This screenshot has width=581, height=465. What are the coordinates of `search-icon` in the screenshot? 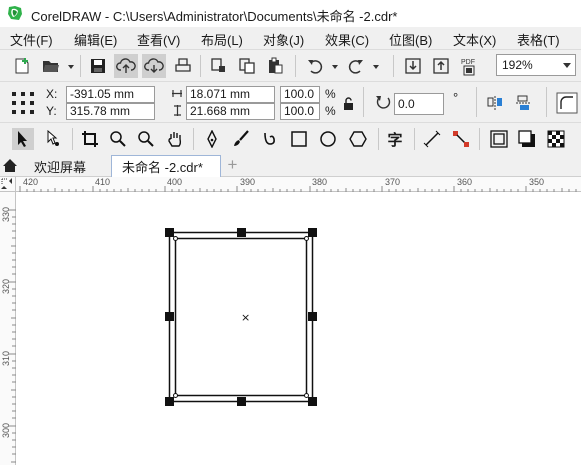 It's located at (146, 139).